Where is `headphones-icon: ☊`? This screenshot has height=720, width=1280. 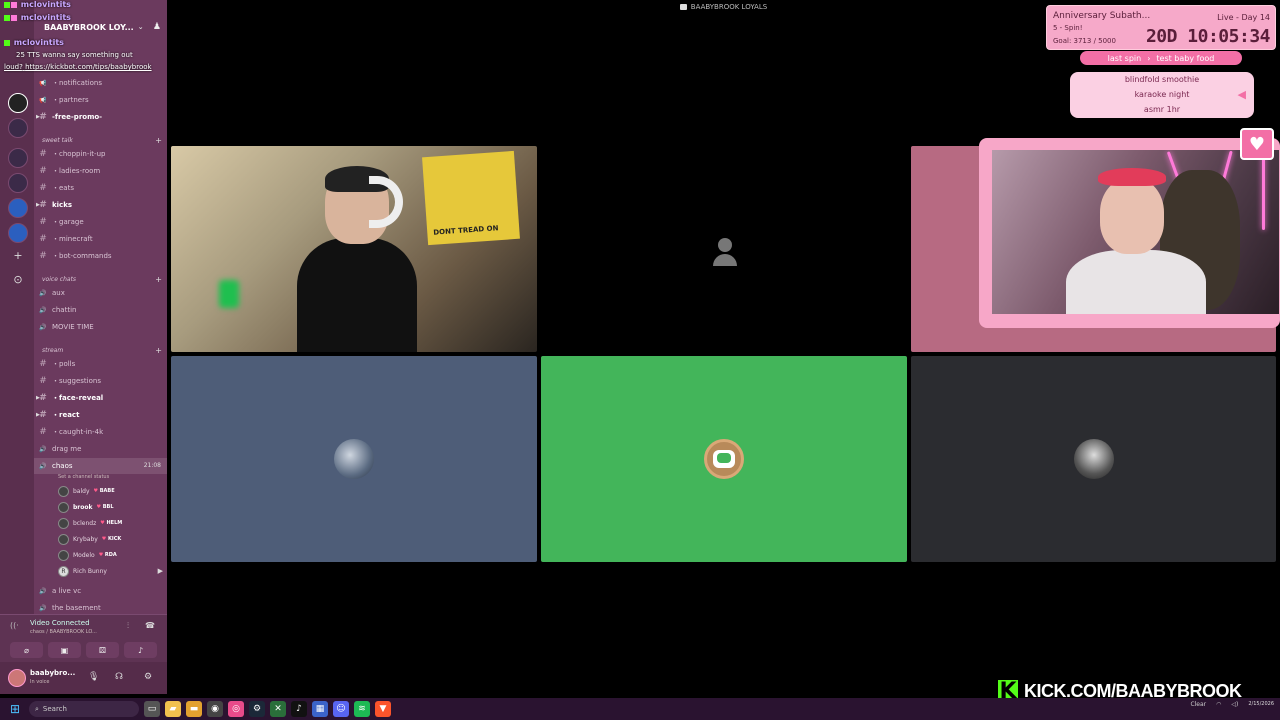 headphones-icon: ☊ is located at coordinates (119, 677).